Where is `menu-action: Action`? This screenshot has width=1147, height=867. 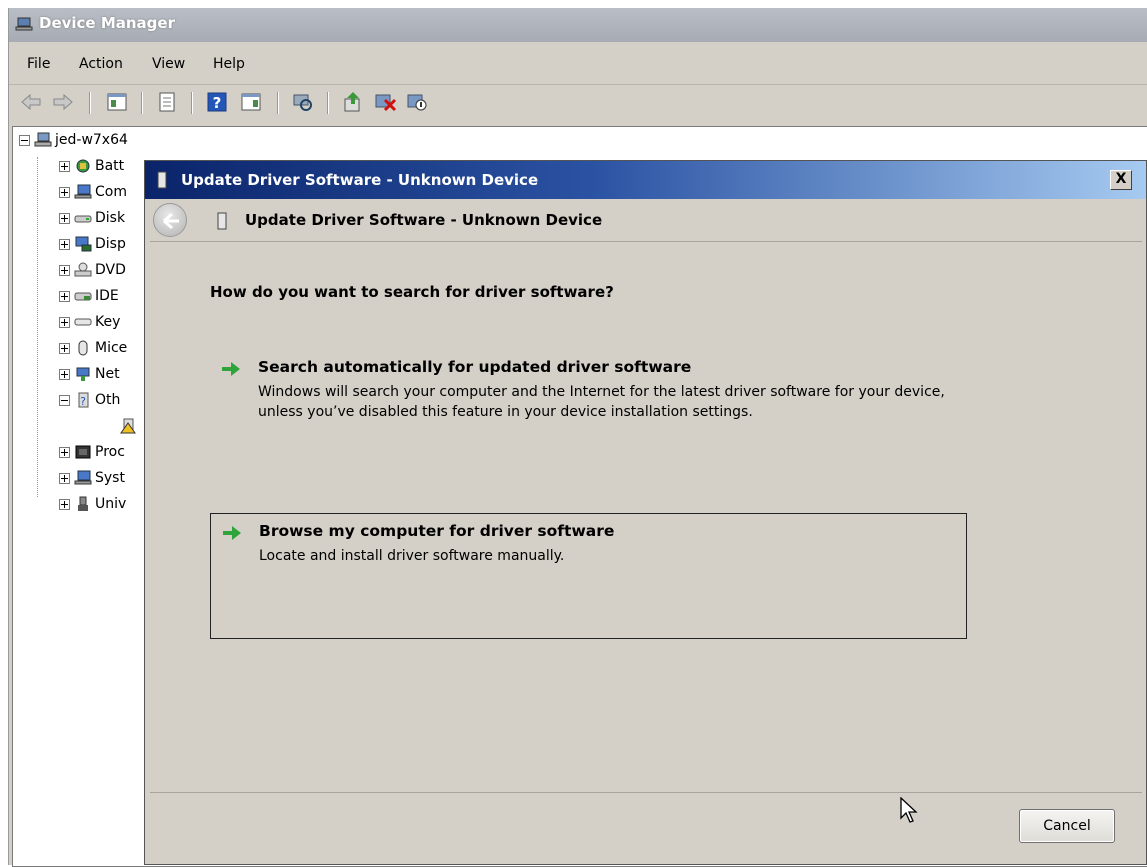 menu-action: Action is located at coordinates (101, 64).